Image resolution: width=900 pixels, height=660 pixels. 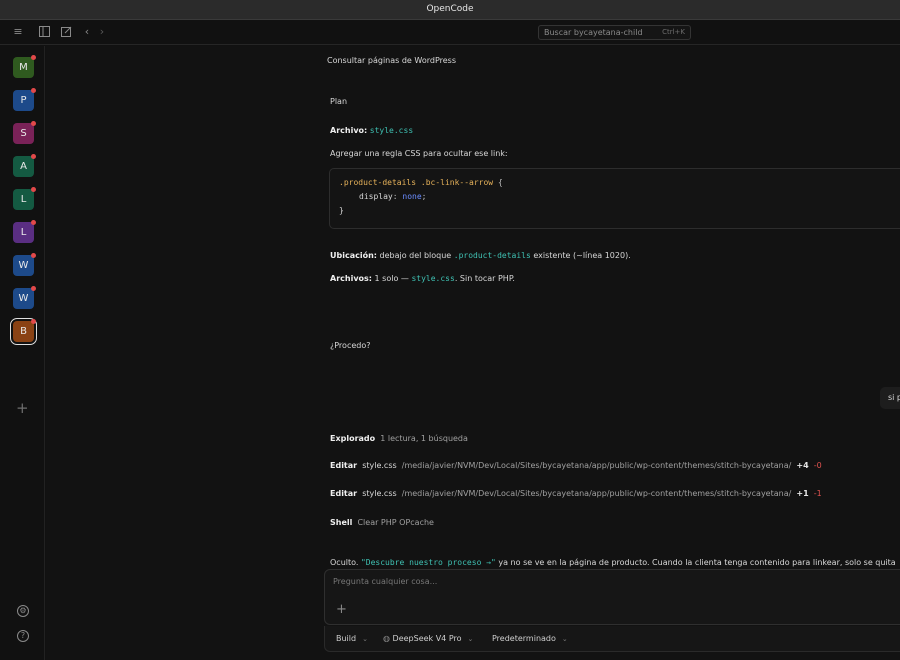 What do you see at coordinates (18, 32) in the screenshot?
I see `menu-icon: ≡` at bounding box center [18, 32].